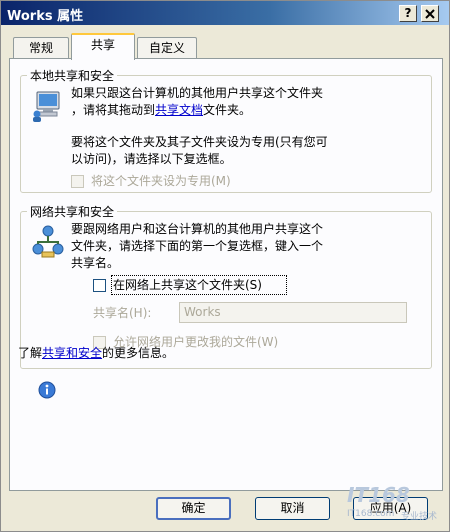 Image resolution: width=450 pixels, height=532 pixels. Describe the element at coordinates (138, 353) in the screenshot. I see `learn-more-post: 的更多信息。` at that location.